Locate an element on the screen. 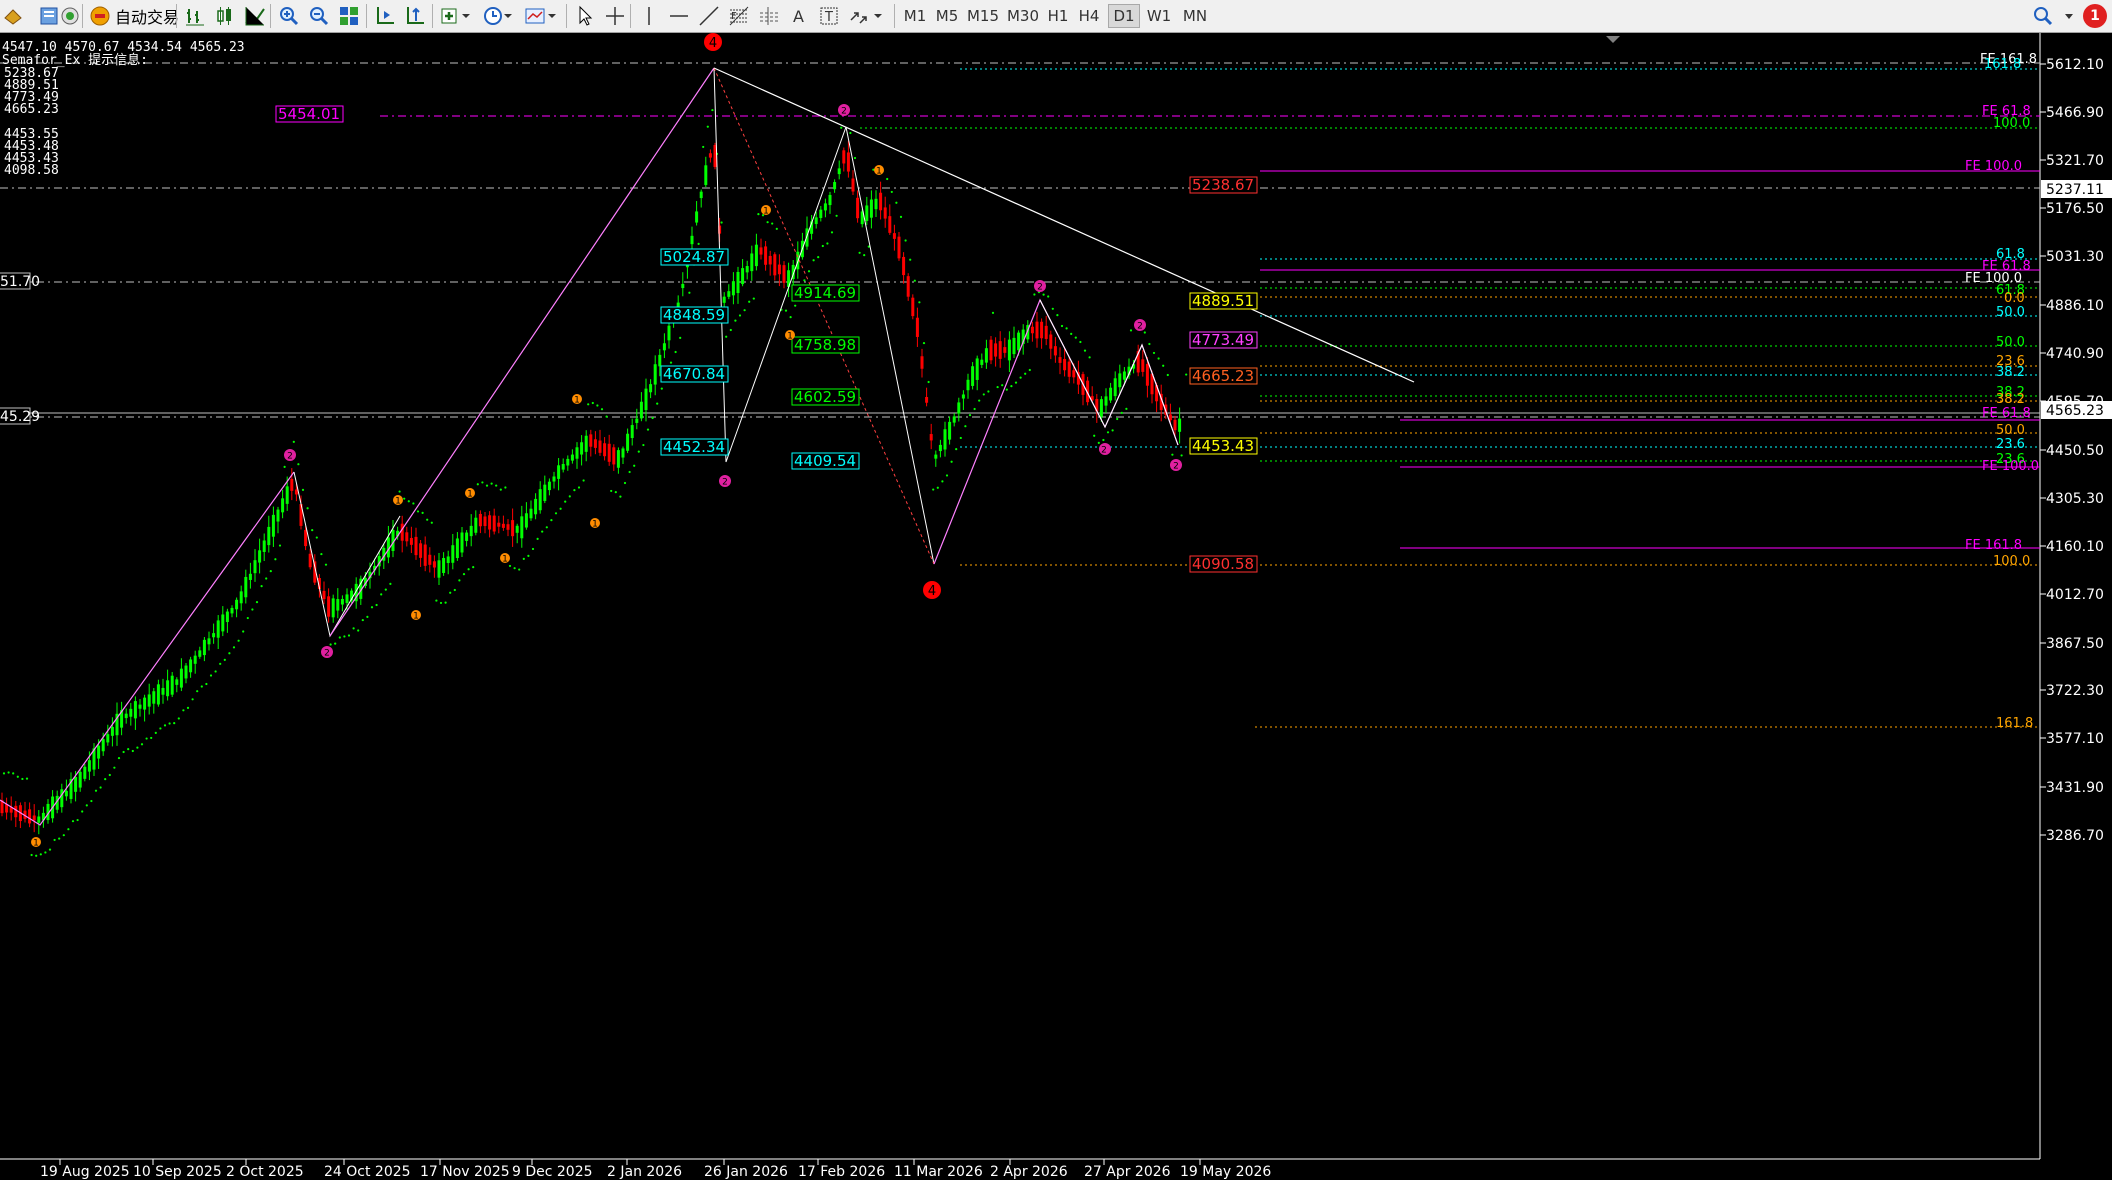  auto-scroll-icon is located at coordinates (385, 15).